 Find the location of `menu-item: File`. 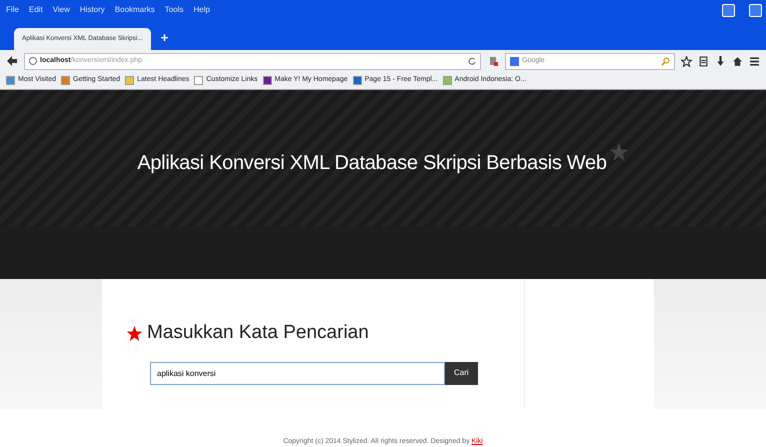

menu-item: File is located at coordinates (12, 12).